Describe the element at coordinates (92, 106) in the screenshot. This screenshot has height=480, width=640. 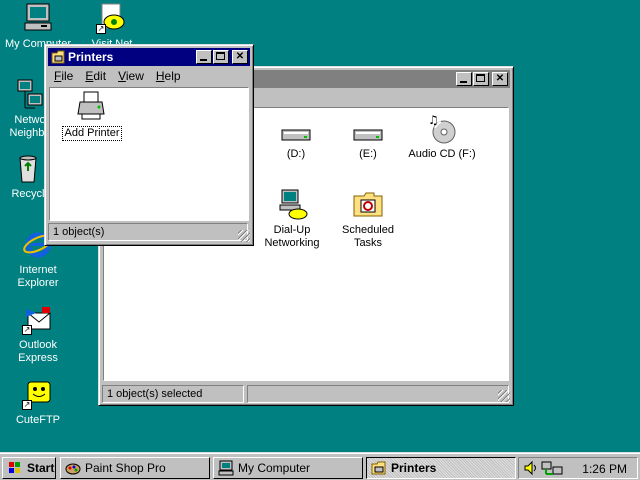
I see `add-printer-icon` at that location.